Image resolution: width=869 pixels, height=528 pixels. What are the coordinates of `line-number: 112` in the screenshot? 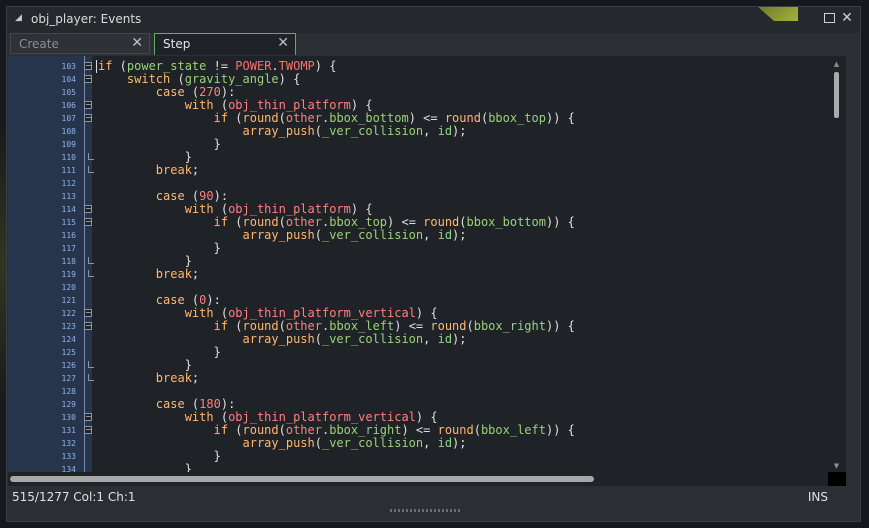 It's located at (68, 183).